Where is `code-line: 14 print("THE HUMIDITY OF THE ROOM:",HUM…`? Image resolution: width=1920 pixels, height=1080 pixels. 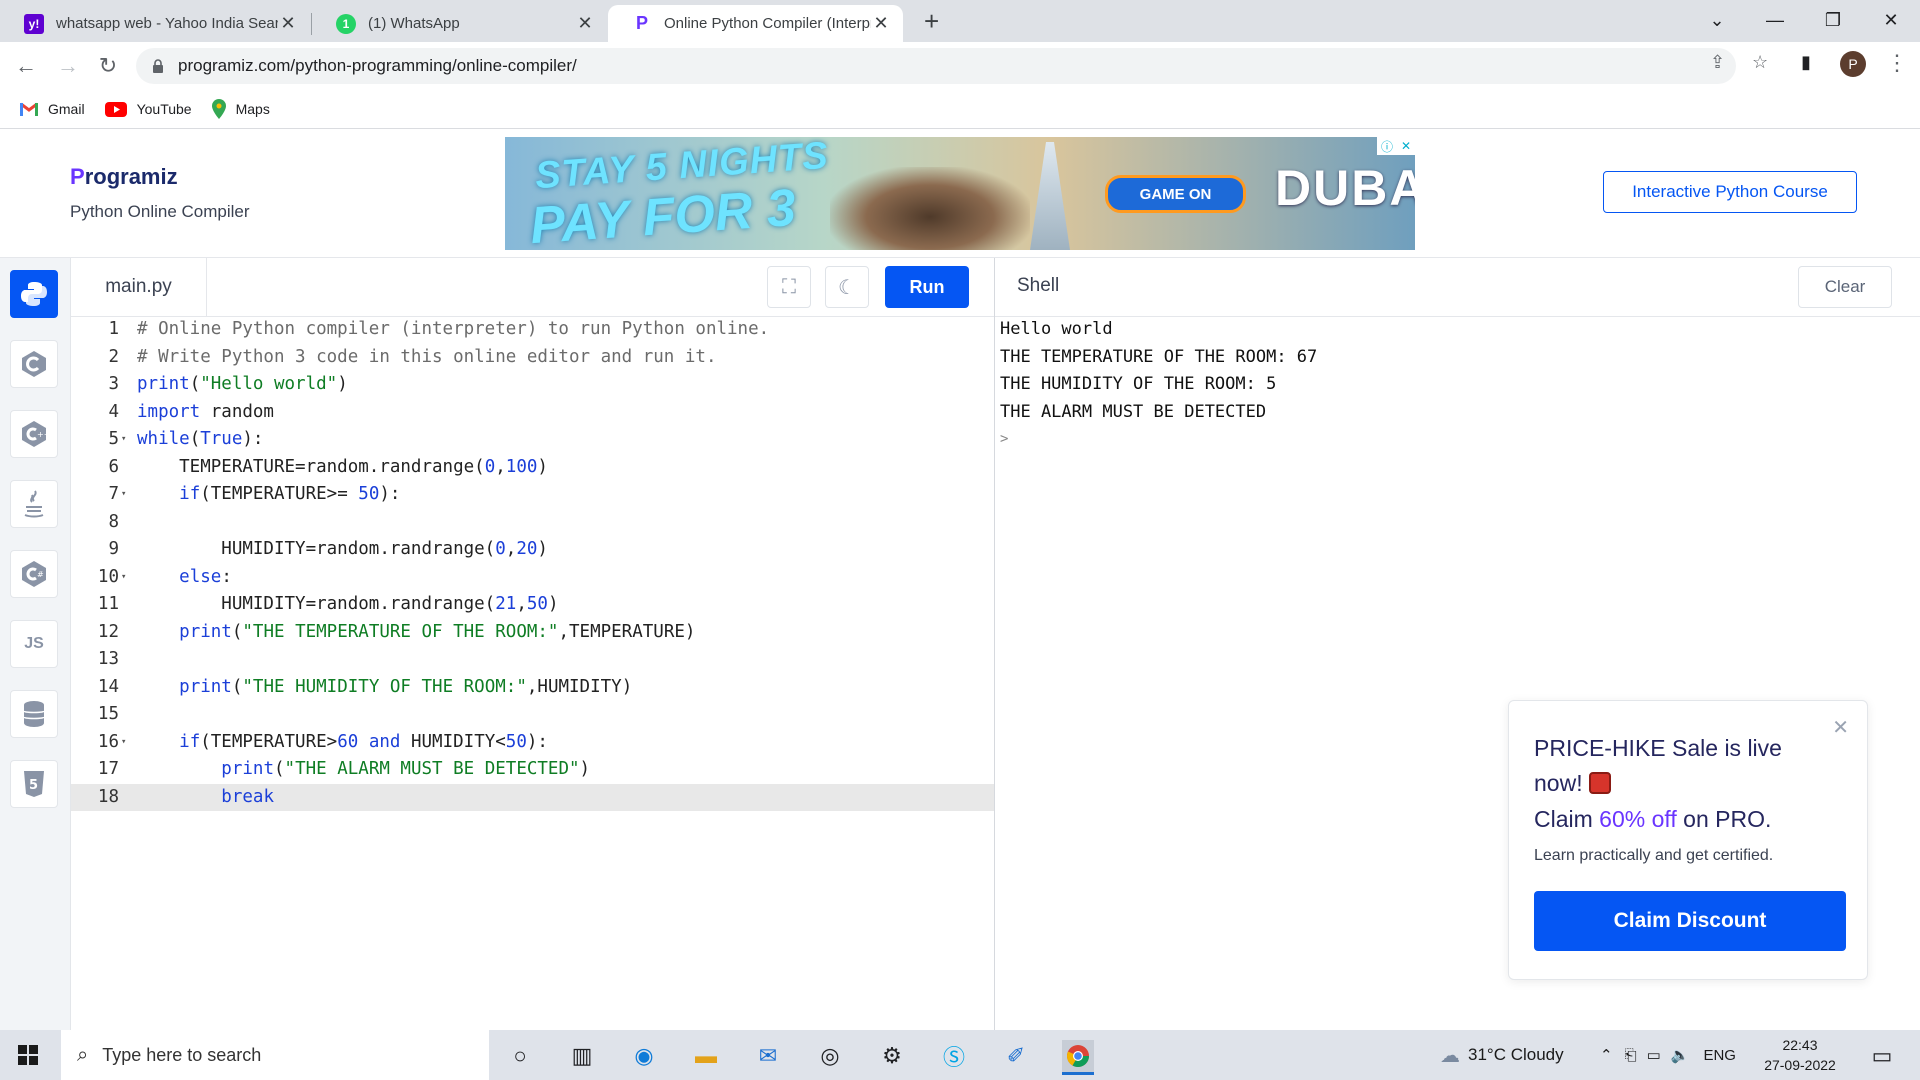
code-line: 14 print("THE HUMIDITY OF THE ROOM:",HUM… is located at coordinates (532, 688).